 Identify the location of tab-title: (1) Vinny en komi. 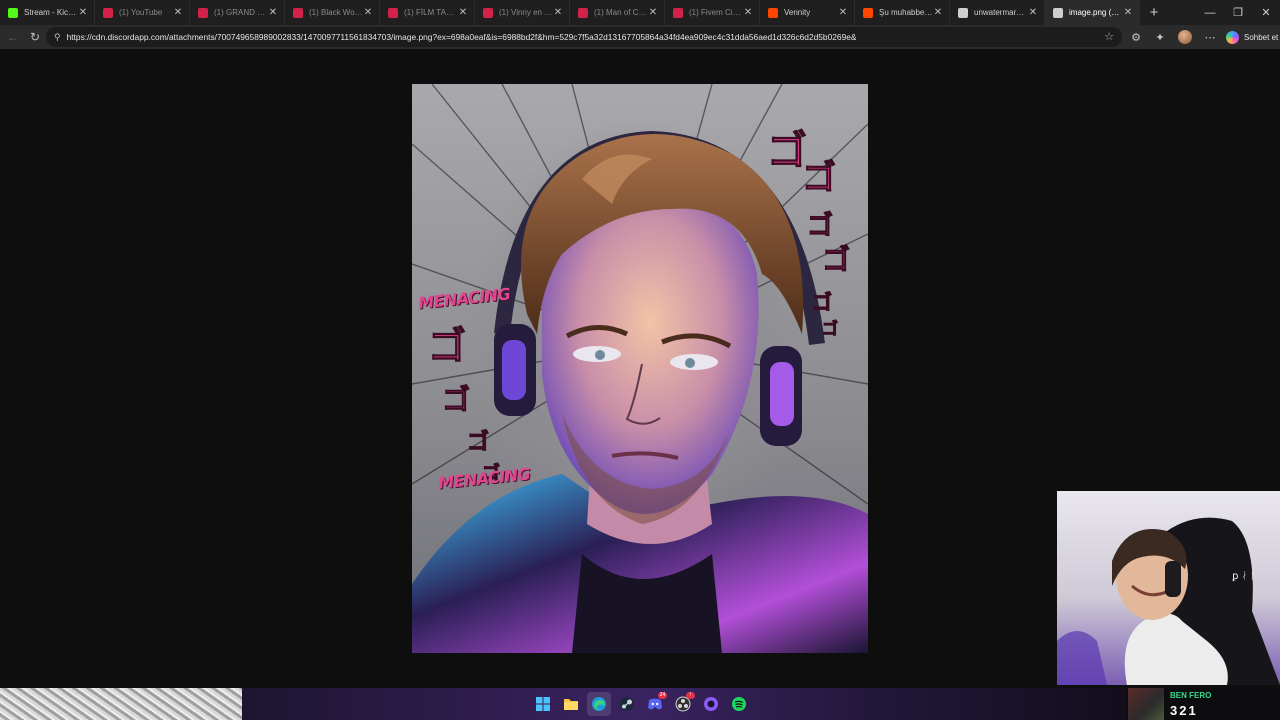
(526, 12).